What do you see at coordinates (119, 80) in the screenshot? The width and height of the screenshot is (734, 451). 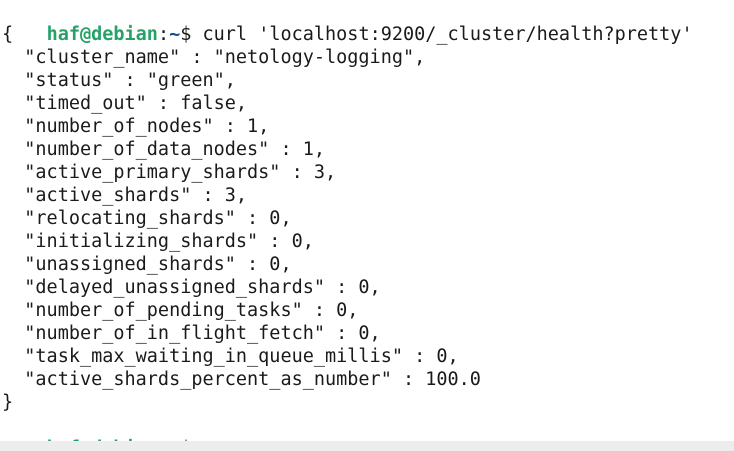 I see `output-line: "status" : "green",` at bounding box center [119, 80].